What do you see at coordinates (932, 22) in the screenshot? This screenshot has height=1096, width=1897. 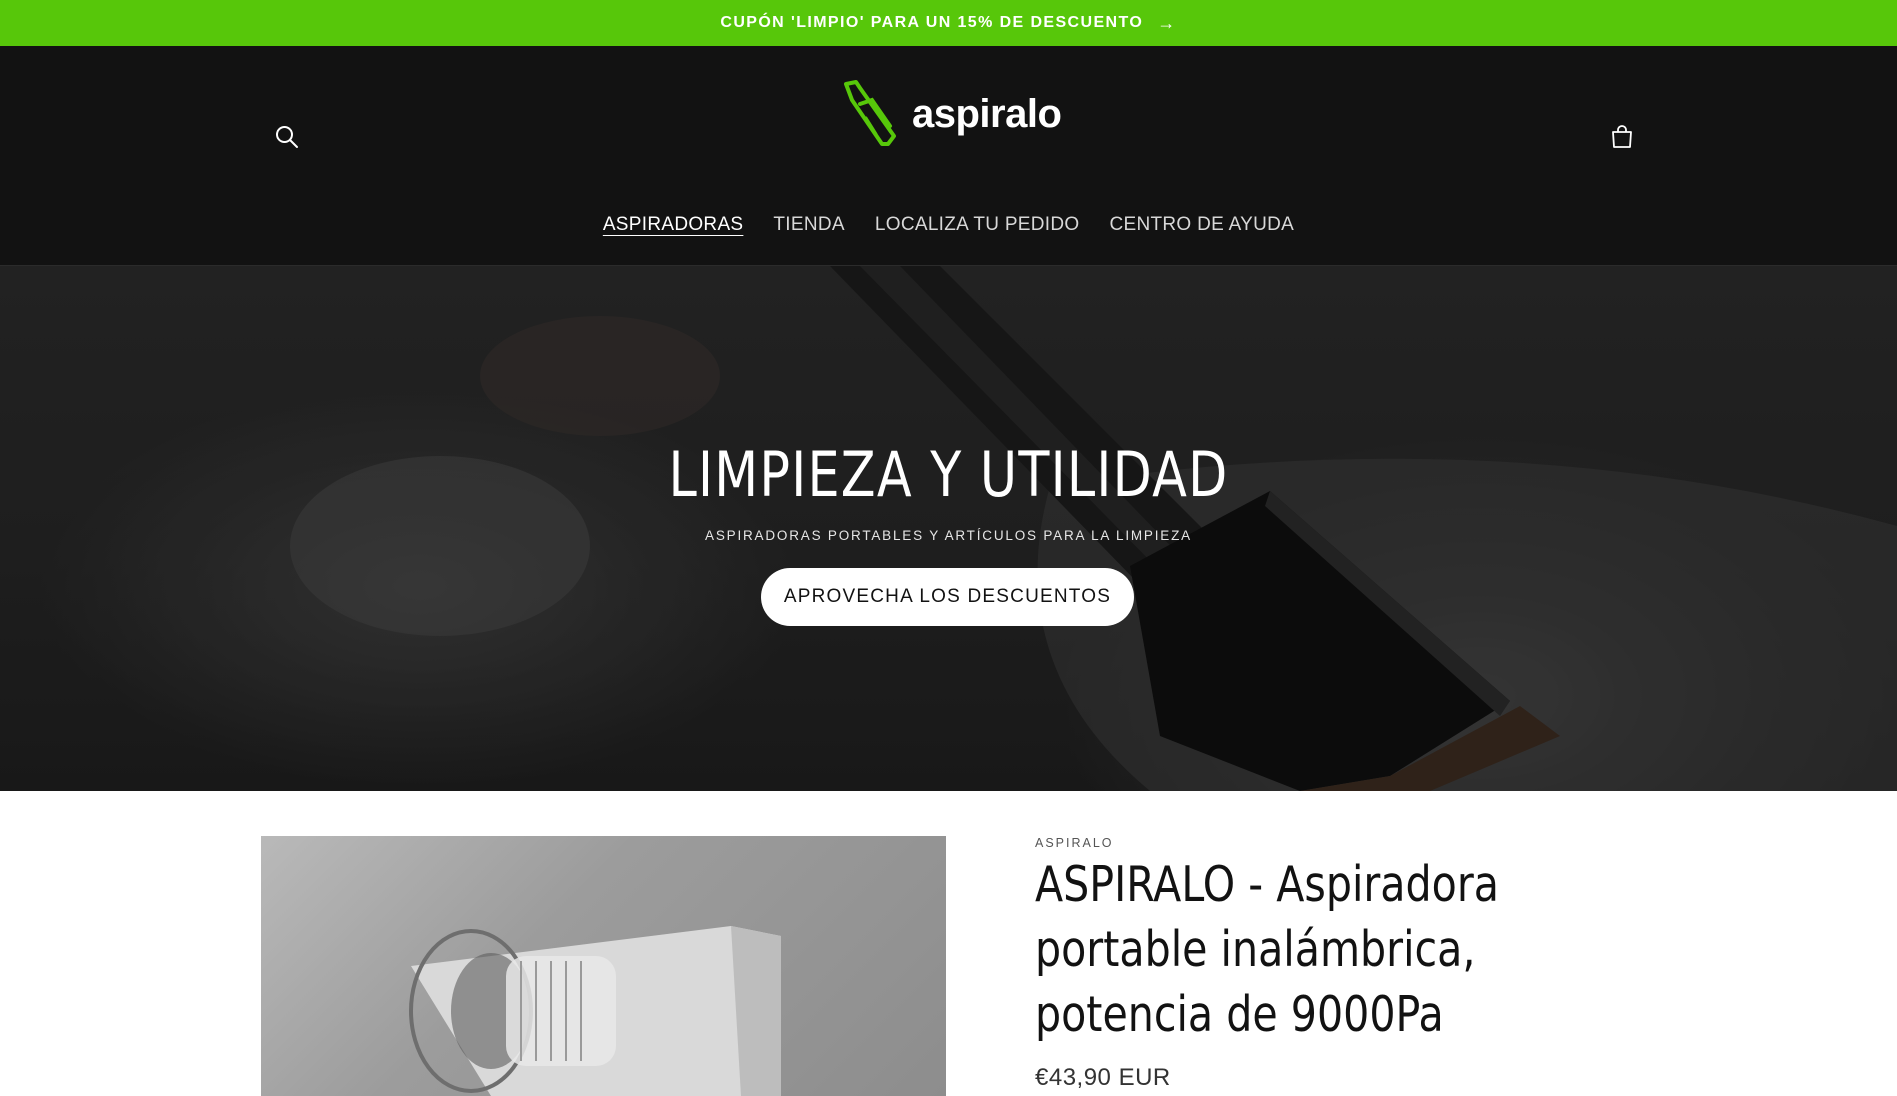 I see `announcement-text: CUPÓN 'LIMPIO' PARA UN 15% DE DESCUENTO` at bounding box center [932, 22].